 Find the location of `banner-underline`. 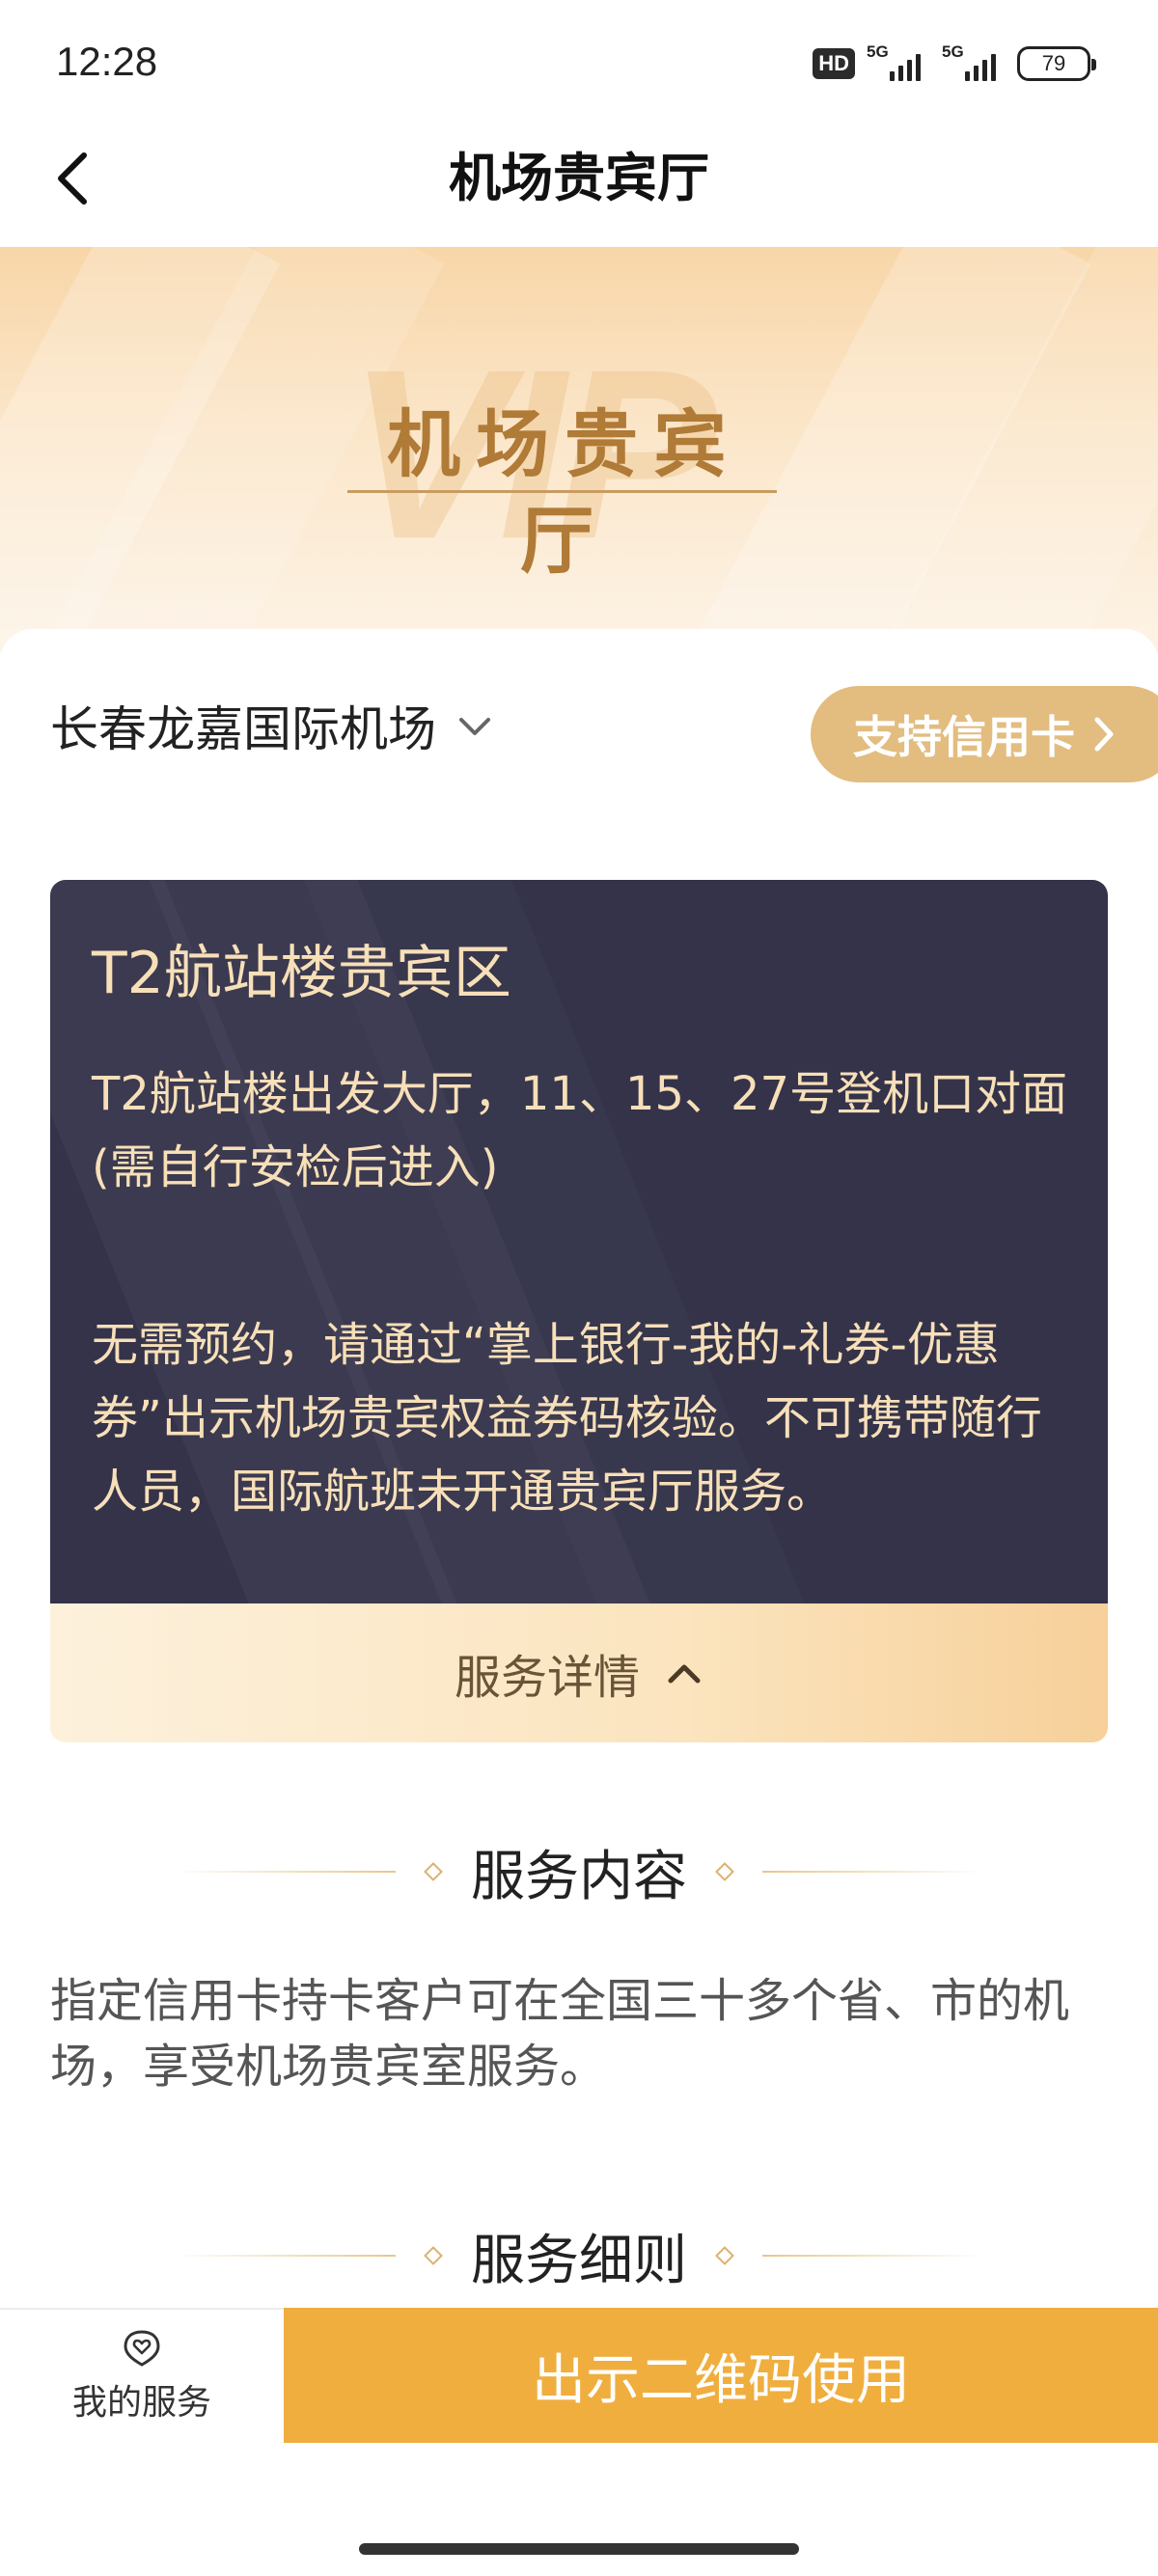

banner-underline is located at coordinates (562, 492).